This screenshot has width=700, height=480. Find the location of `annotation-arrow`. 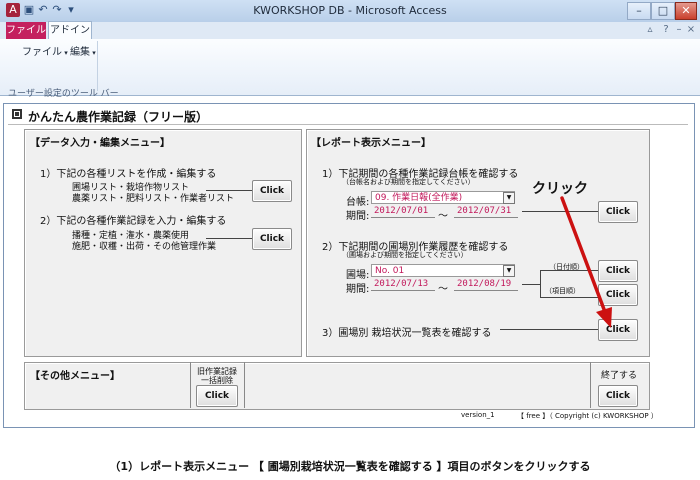

annotation-arrow is located at coordinates (586, 262).